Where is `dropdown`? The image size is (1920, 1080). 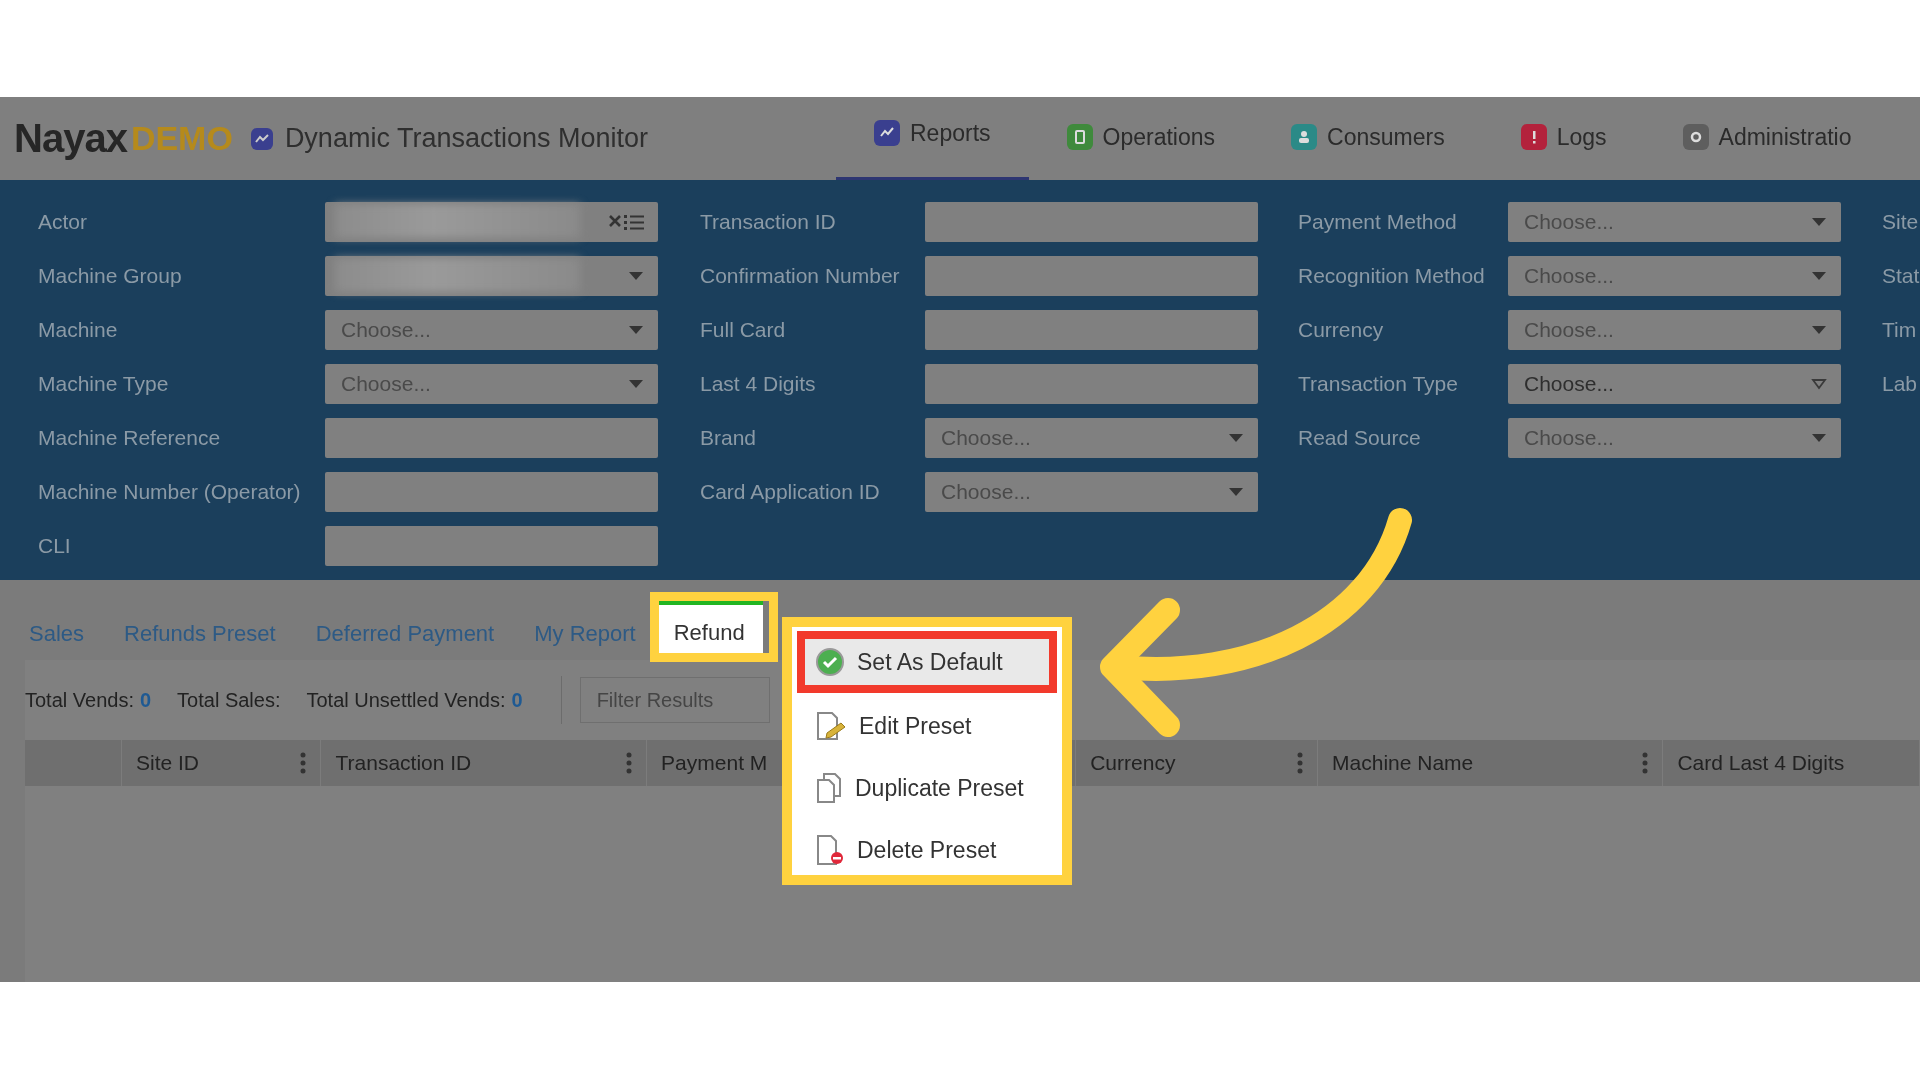
dropdown is located at coordinates (491, 276).